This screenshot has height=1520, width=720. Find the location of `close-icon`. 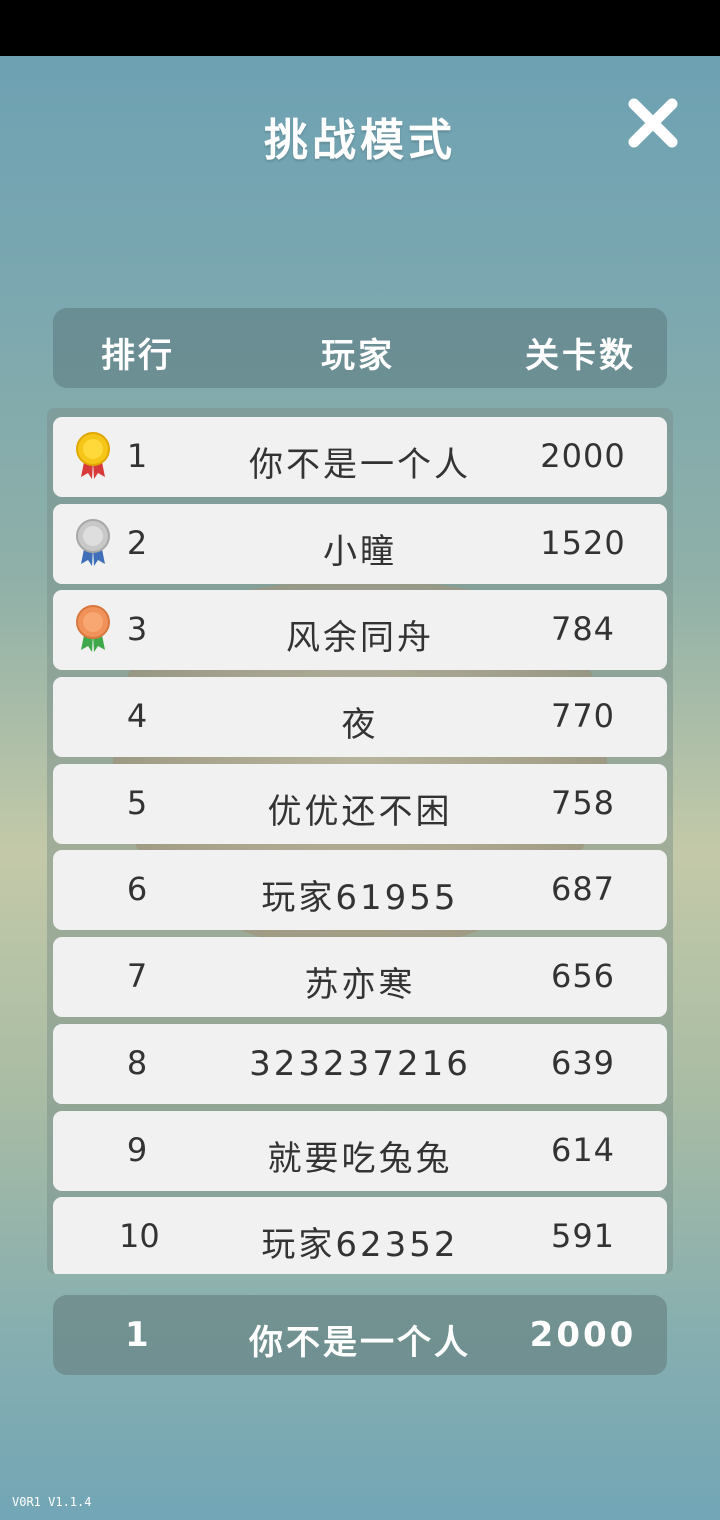

close-icon is located at coordinates (653, 123).